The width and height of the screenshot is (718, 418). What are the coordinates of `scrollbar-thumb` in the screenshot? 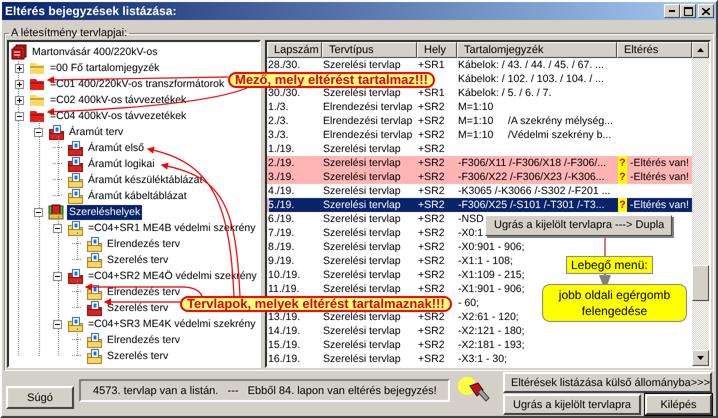 It's located at (700, 283).